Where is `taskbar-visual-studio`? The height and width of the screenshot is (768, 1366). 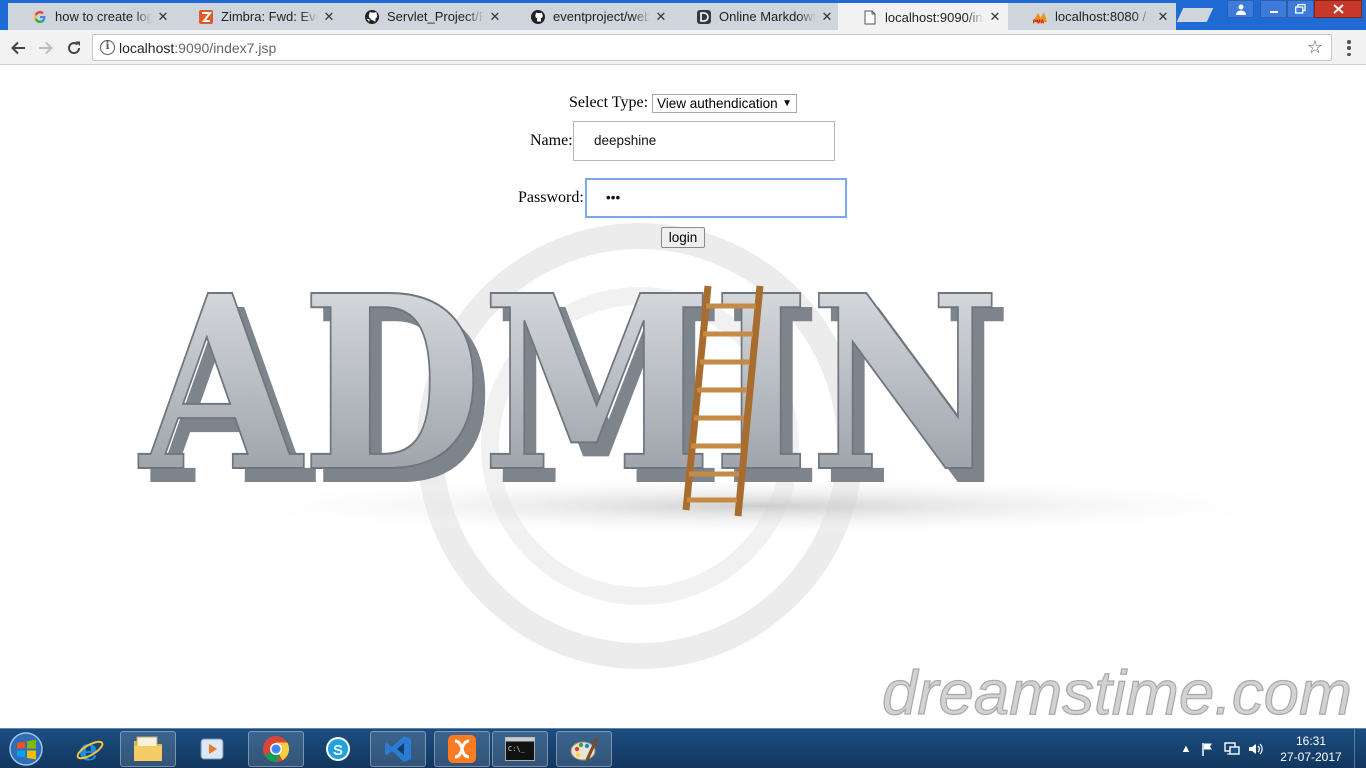 taskbar-visual-studio is located at coordinates (398, 749).